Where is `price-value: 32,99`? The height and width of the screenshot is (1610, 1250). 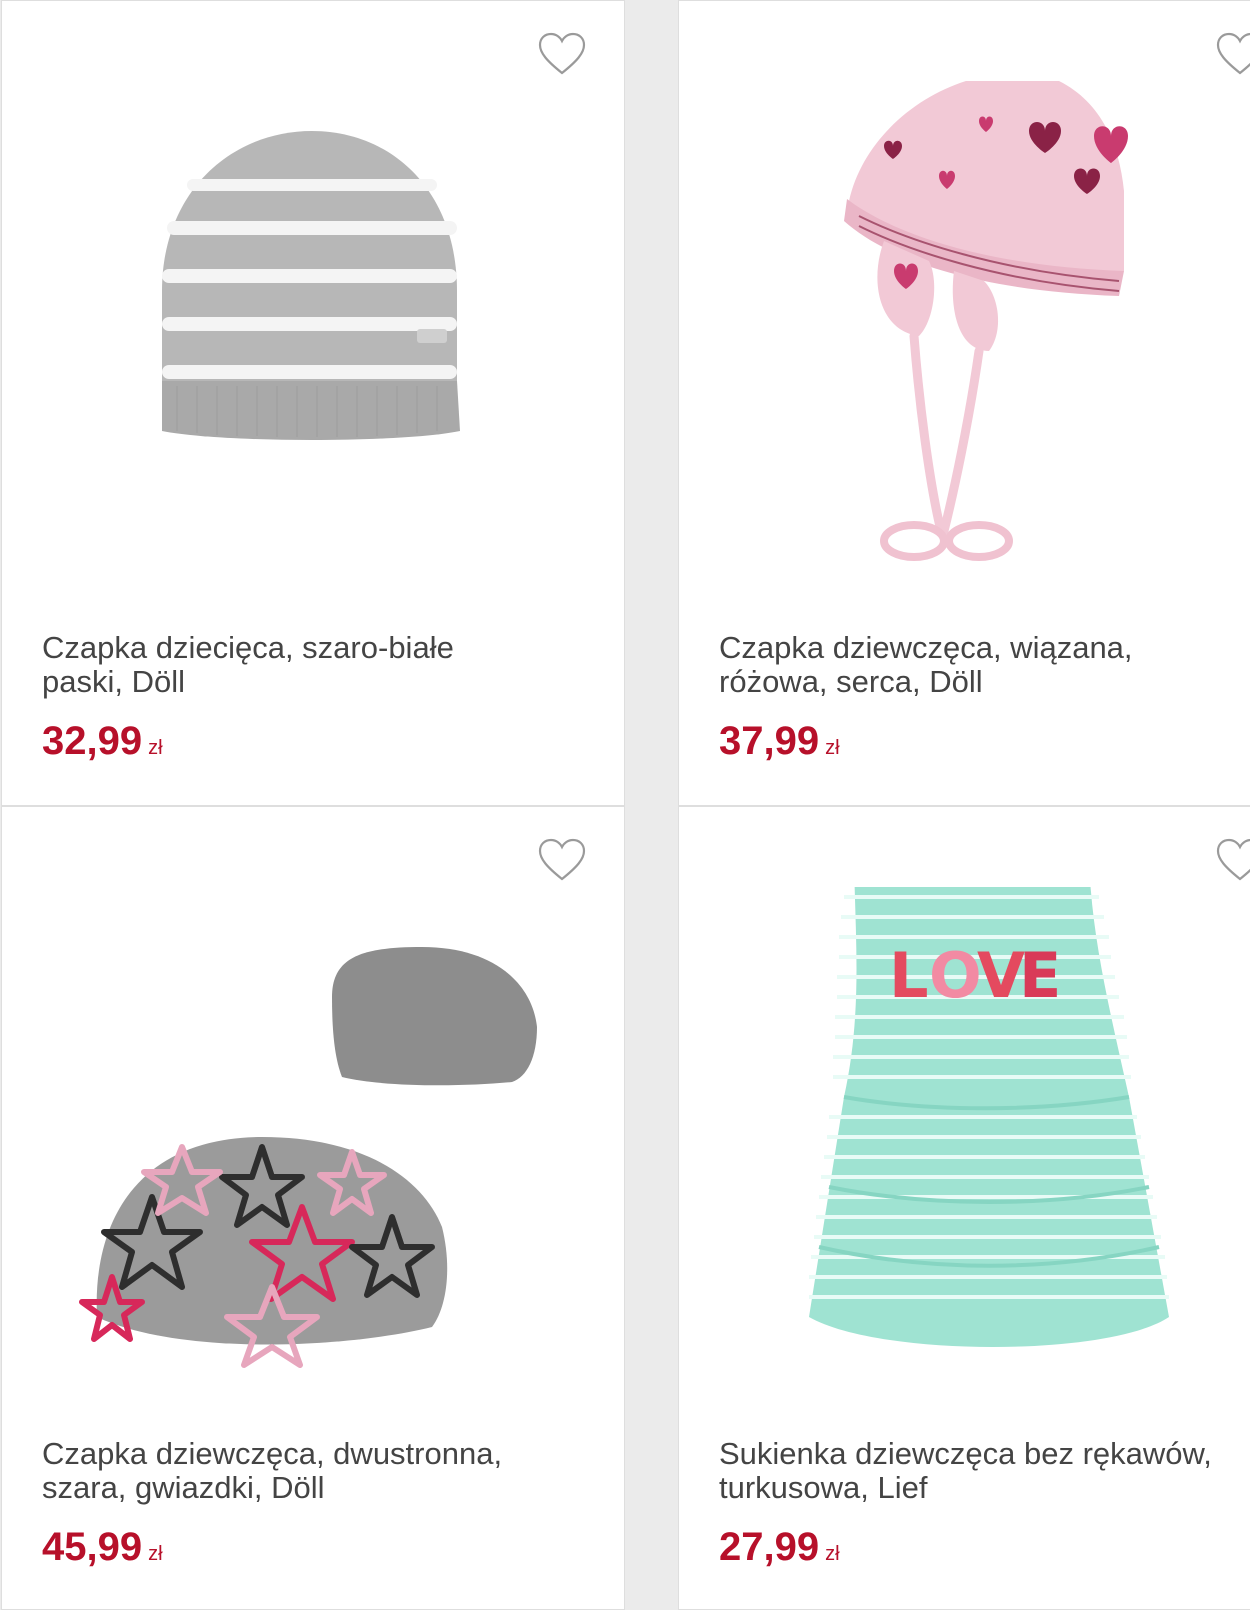 price-value: 32,99 is located at coordinates (92, 741).